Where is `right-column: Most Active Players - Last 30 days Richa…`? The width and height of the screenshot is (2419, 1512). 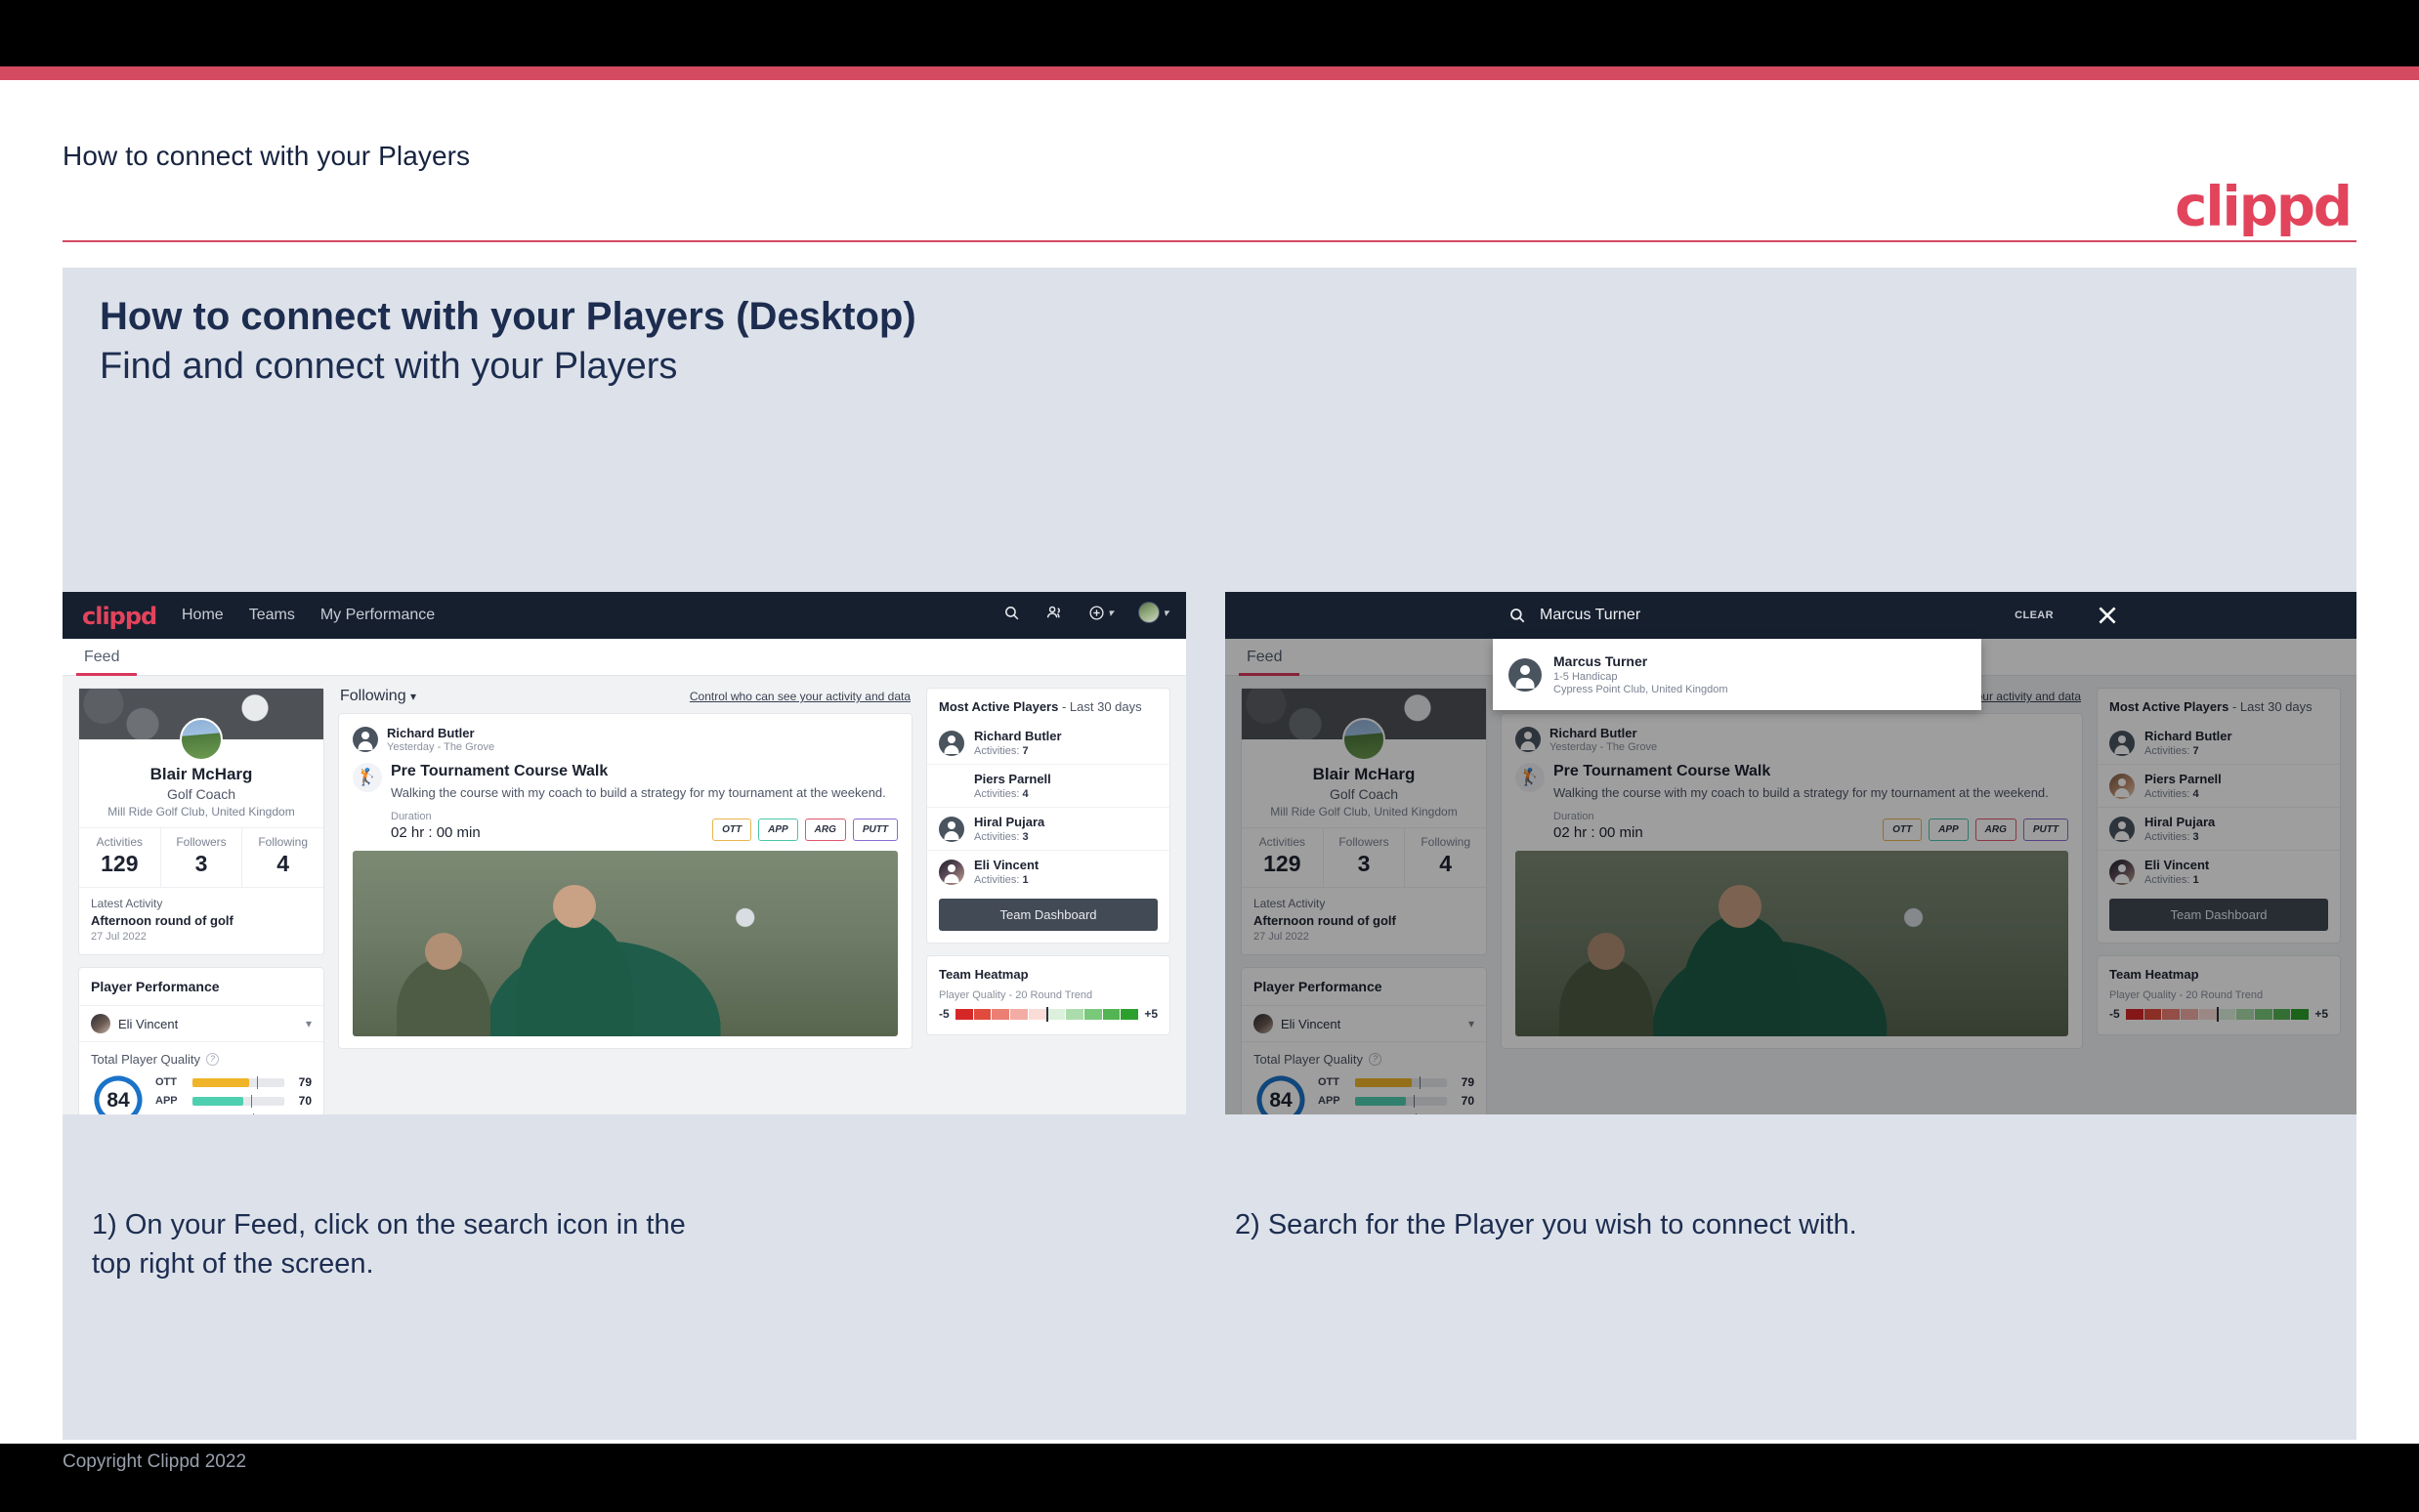 right-column: Most Active Players - Last 30 days Richa… is located at coordinates (1048, 901).